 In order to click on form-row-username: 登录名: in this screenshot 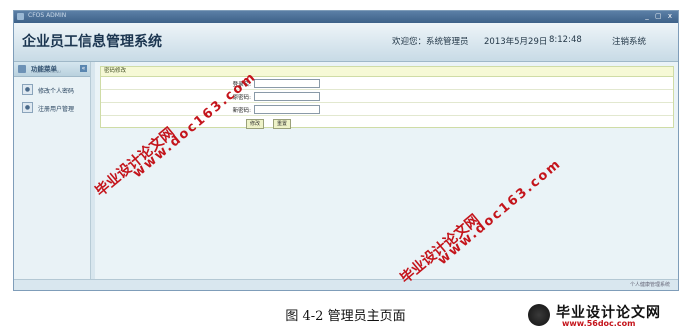, I will do `click(387, 83)`.